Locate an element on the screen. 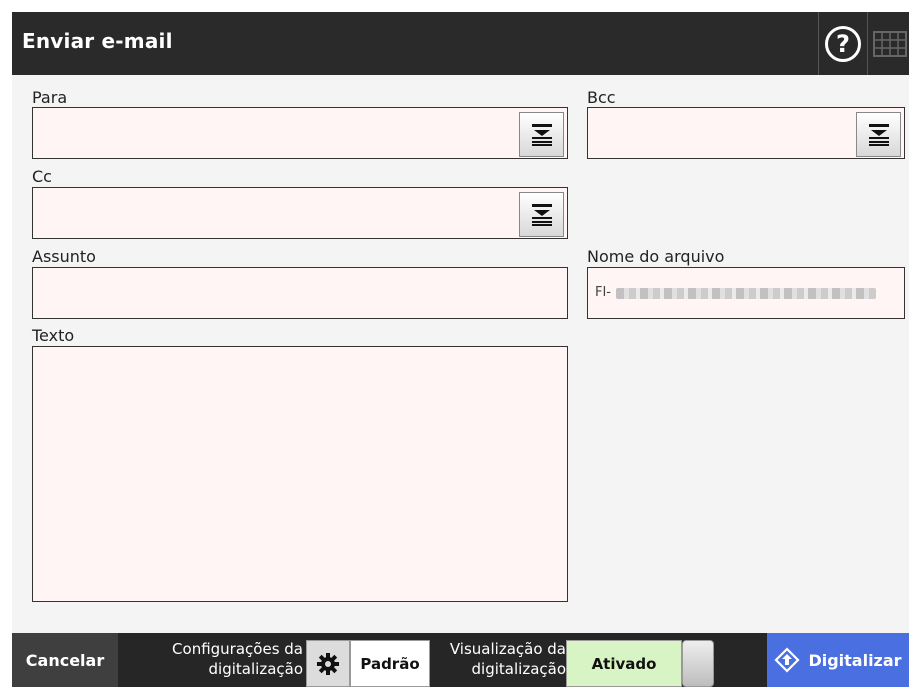 The height and width of the screenshot is (687, 909). scan-settings-button is located at coordinates (328, 663).